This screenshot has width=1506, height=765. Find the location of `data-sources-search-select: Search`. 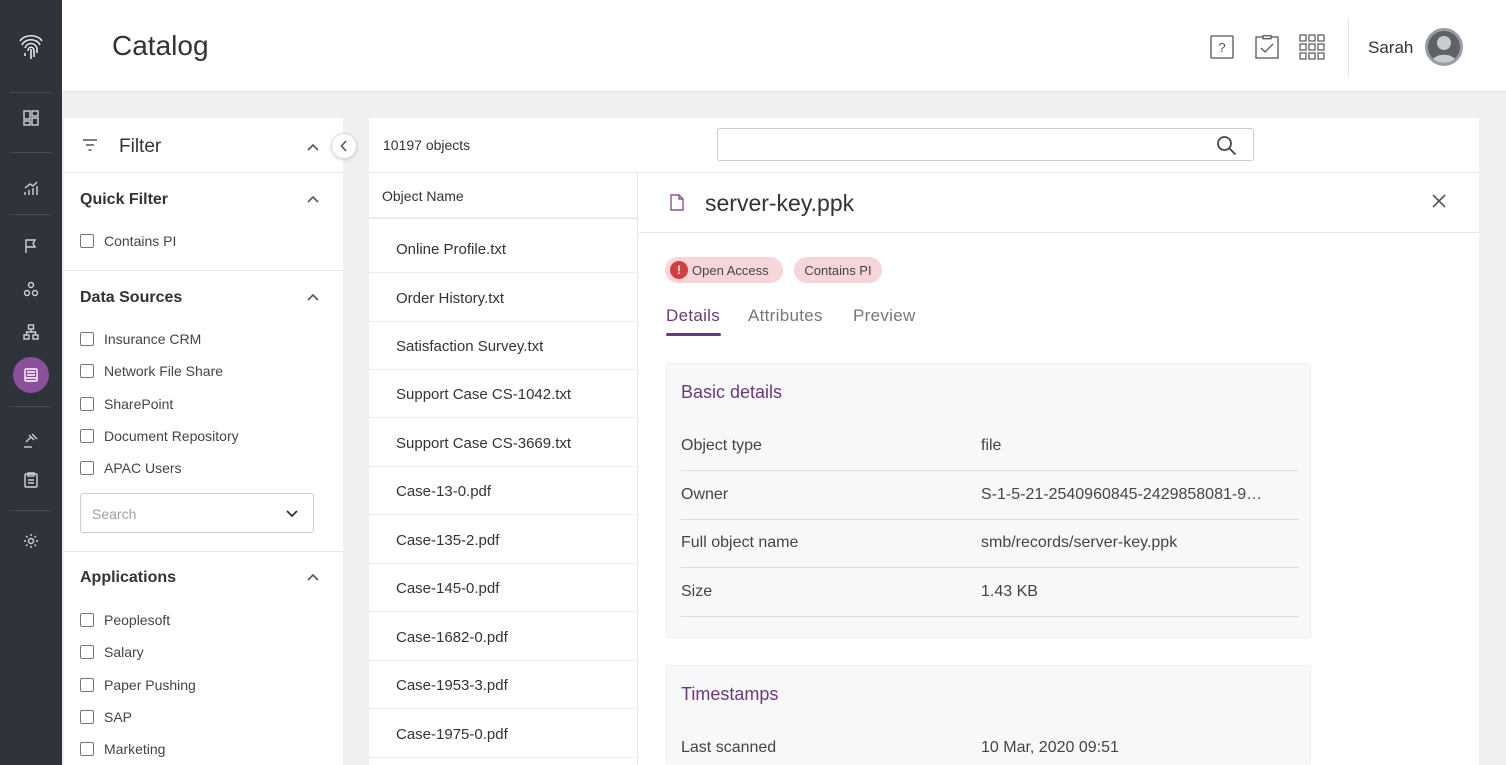

data-sources-search-select: Search is located at coordinates (197, 513).